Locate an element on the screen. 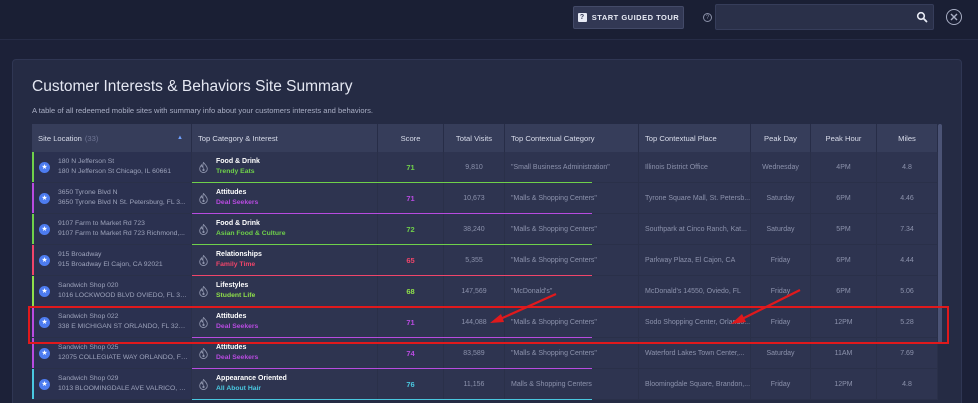 This screenshot has width=978, height=403. column-top-category: Top Category & Interest is located at coordinates (285, 138).